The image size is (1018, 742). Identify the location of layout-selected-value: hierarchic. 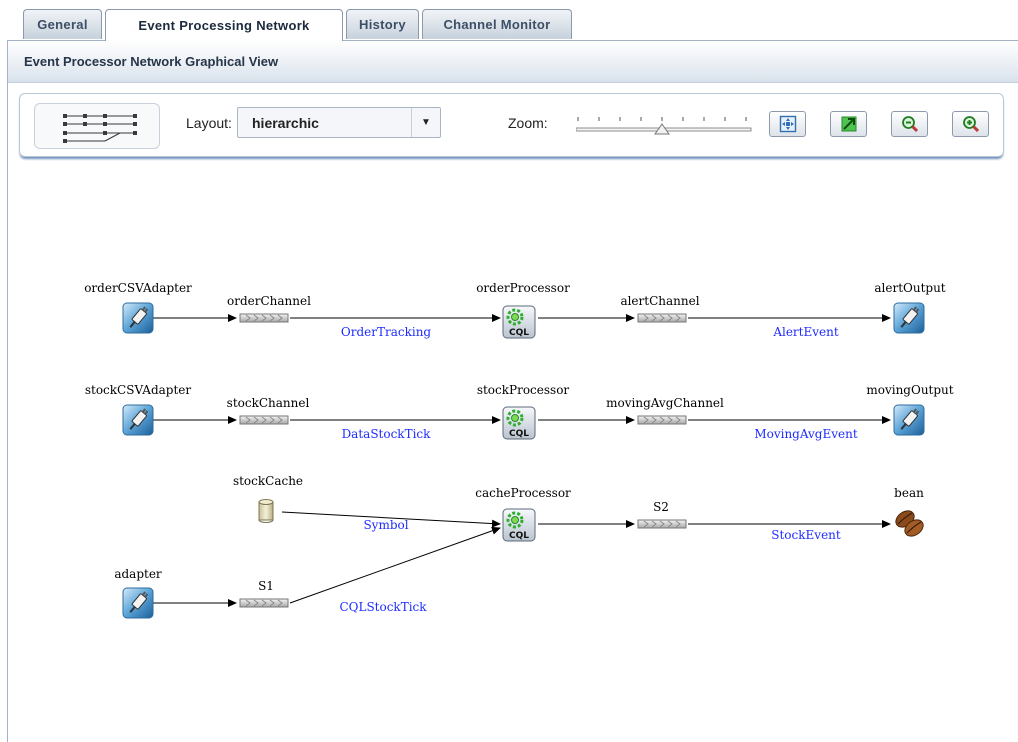
(285, 123).